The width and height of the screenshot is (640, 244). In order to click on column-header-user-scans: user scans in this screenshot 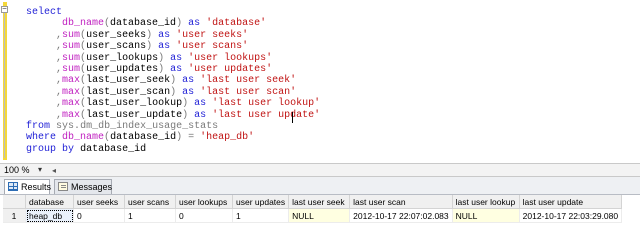, I will do `click(150, 202)`.